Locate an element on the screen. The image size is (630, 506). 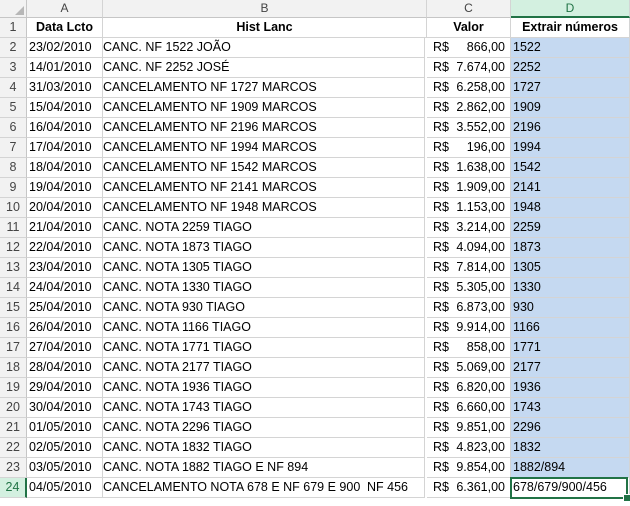
date-cell: 14/01/2010 is located at coordinates (65, 68).